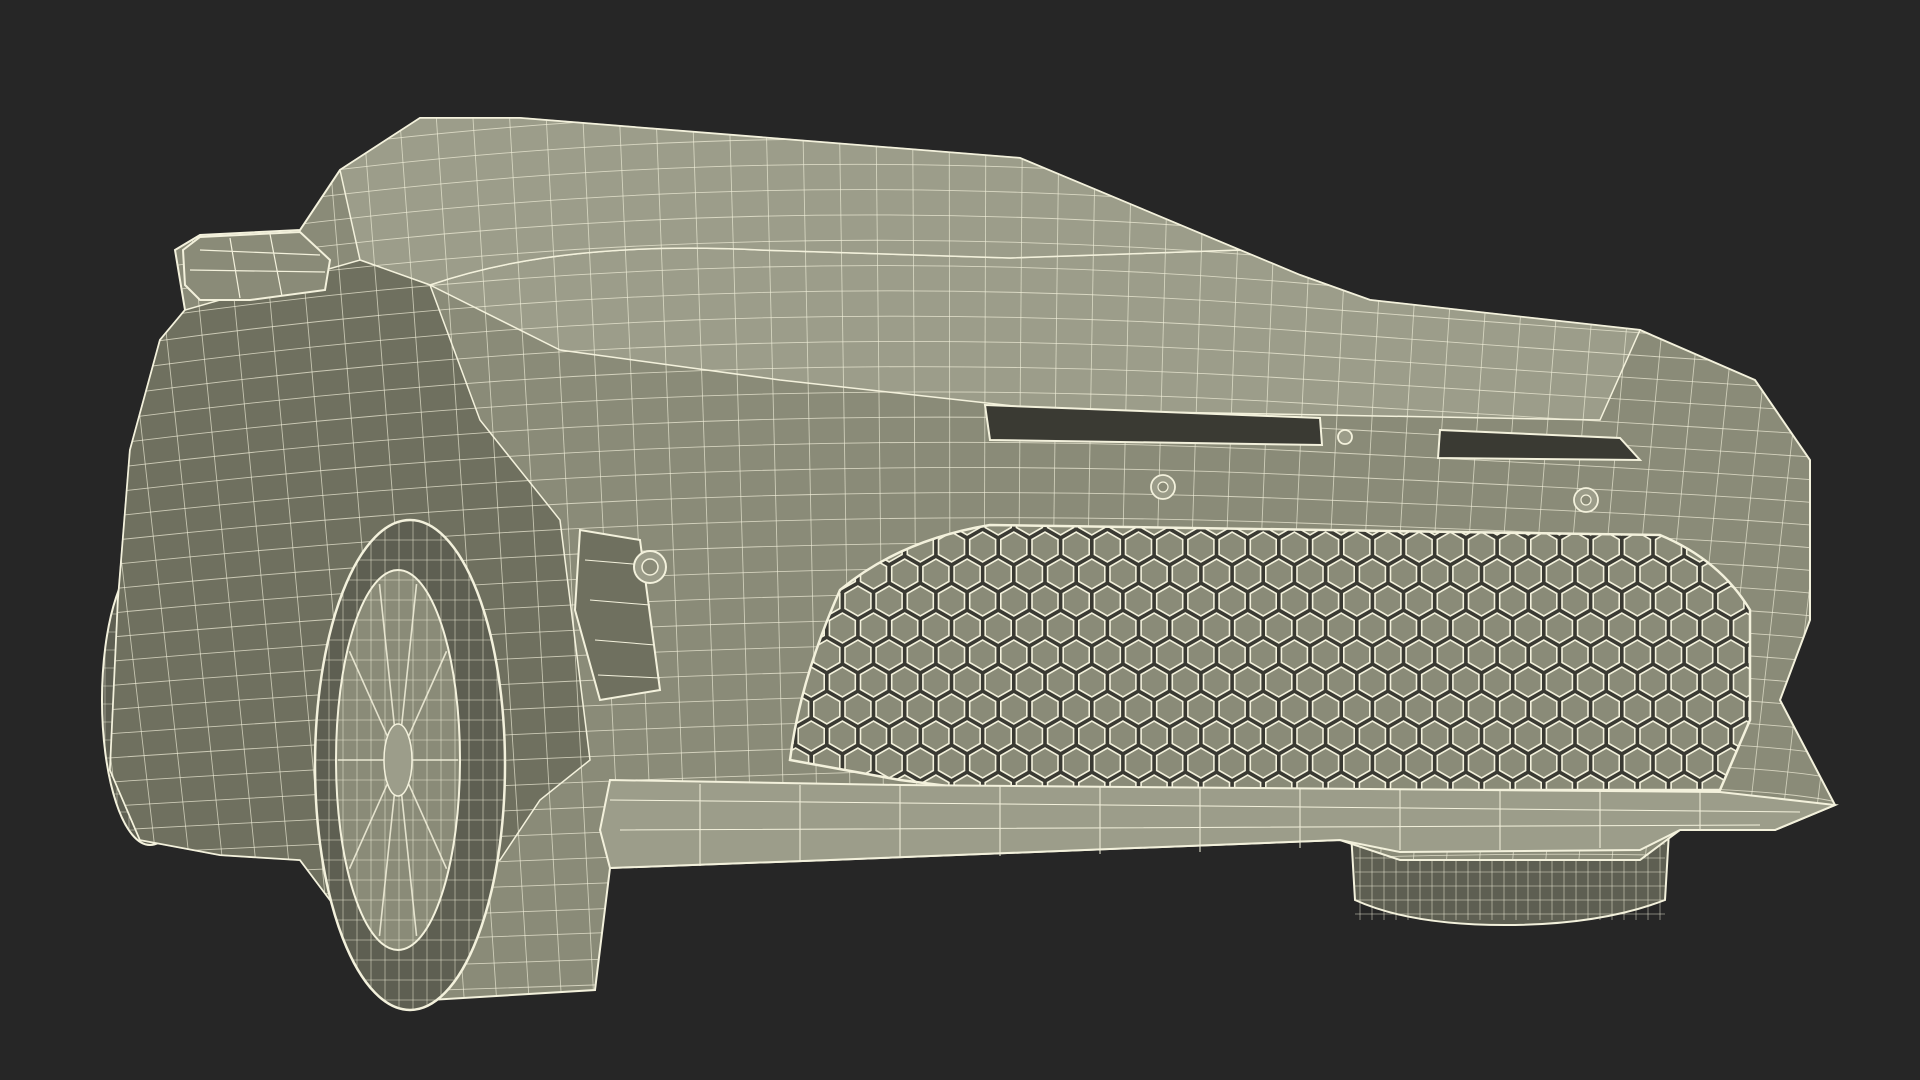  What do you see at coordinates (650, 567) in the screenshot?
I see `fog-light-icon` at bounding box center [650, 567].